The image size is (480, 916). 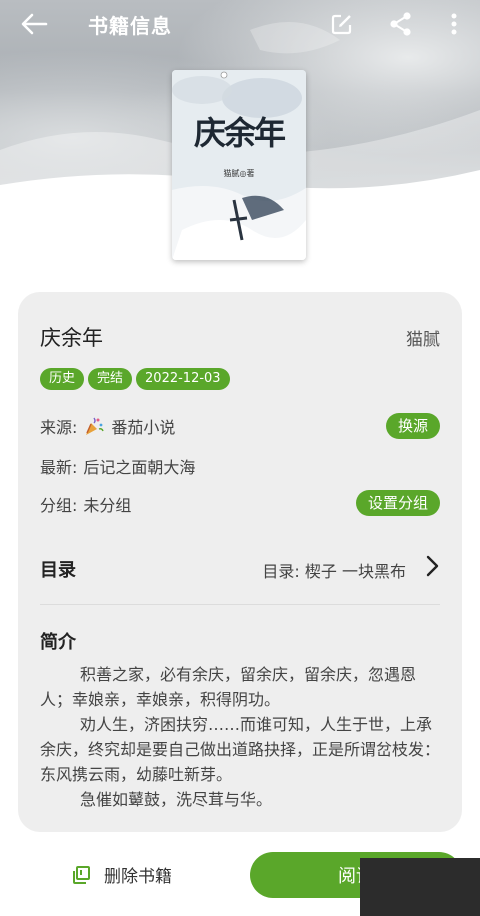 I want to click on tag-list: 历史 完结 2022-12-03, so click(x=135, y=379).